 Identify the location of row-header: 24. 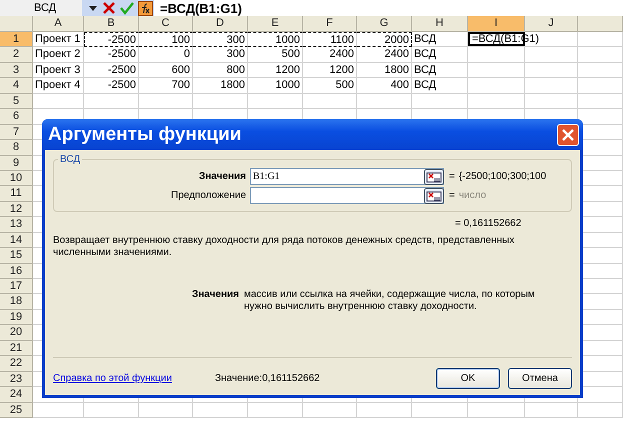
(16, 394).